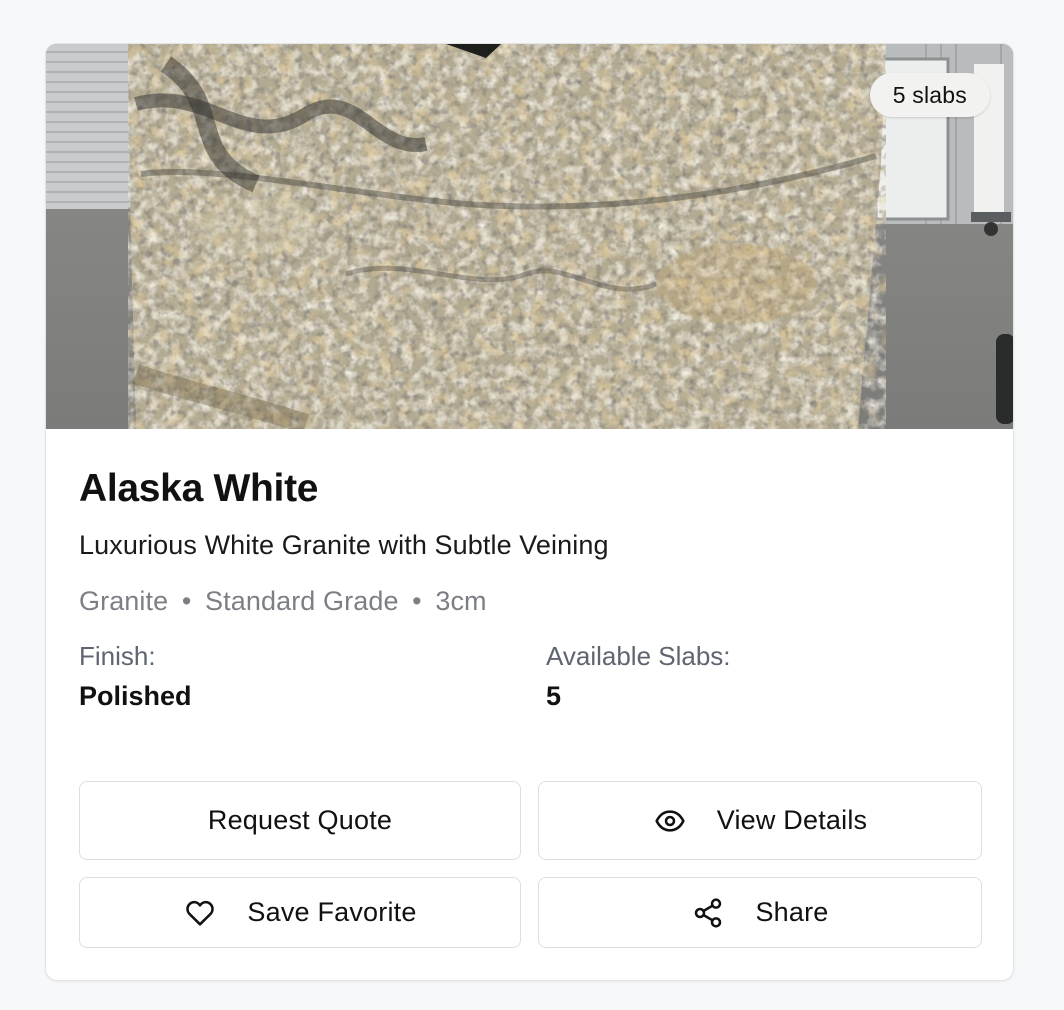  Describe the element at coordinates (638, 676) in the screenshot. I see `available-slabs-spec: Available Slabs: 5` at that location.